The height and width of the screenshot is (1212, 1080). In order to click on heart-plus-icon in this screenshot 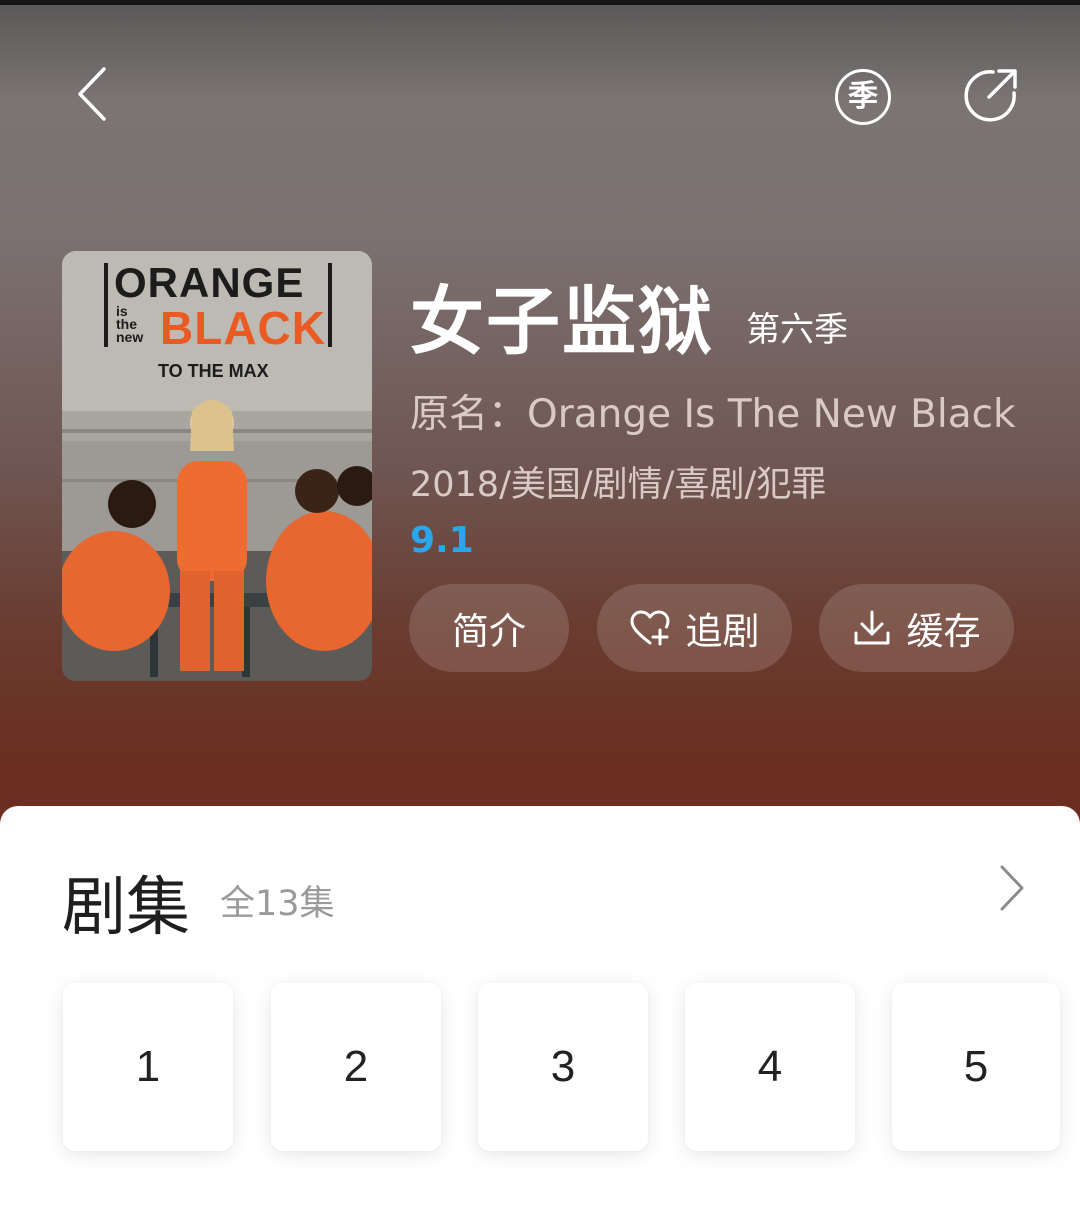, I will do `click(649, 628)`.